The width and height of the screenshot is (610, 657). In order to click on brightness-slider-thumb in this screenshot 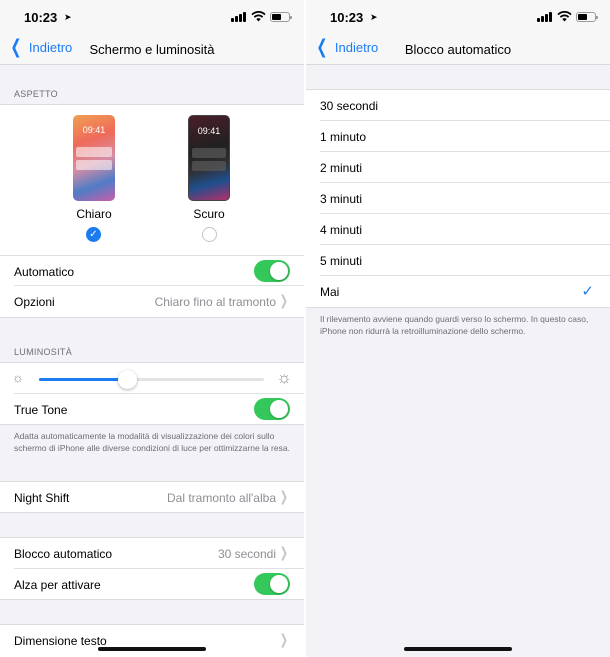, I will do `click(127, 379)`.